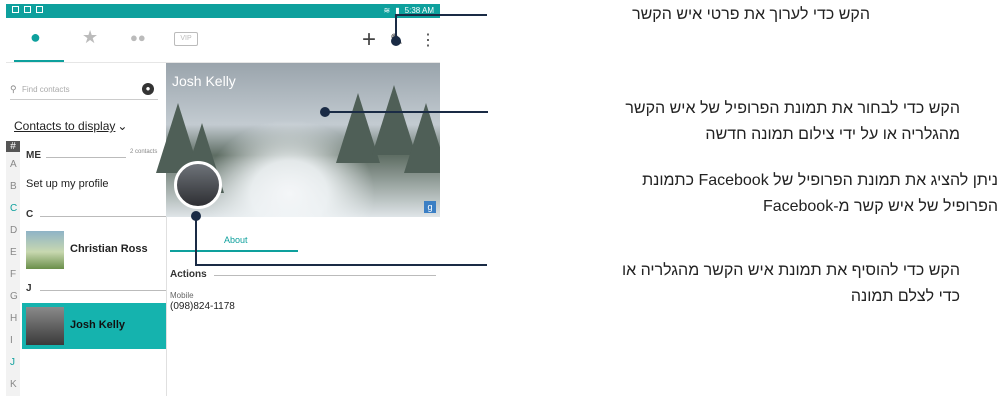 Image resolution: width=1002 pixels, height=396 pixels. Describe the element at coordinates (422, 138) in the screenshot. I see `tree-shape` at that location.